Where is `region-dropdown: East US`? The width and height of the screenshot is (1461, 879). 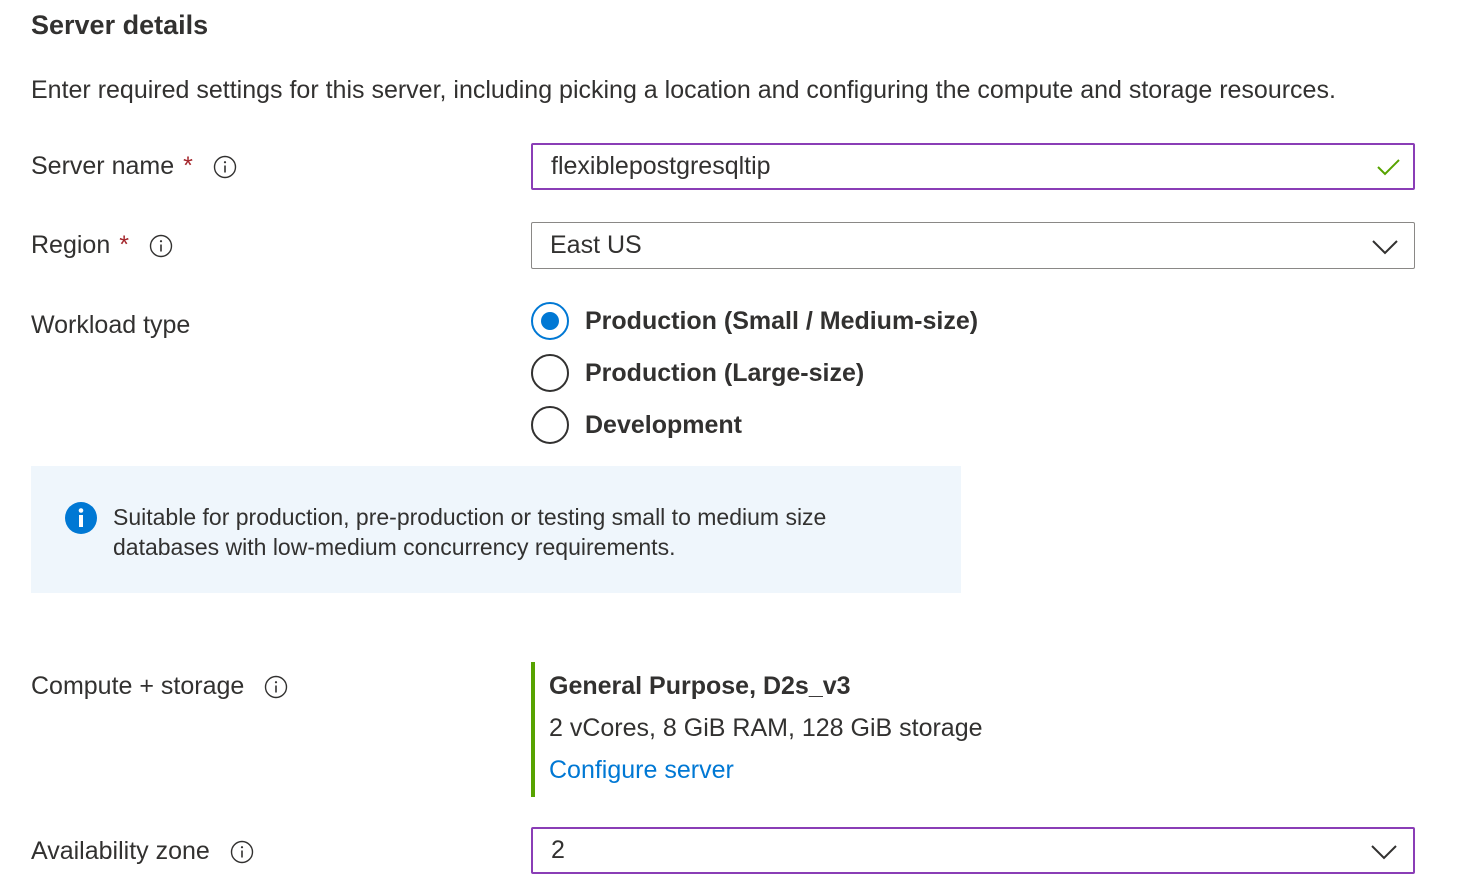 region-dropdown: East US is located at coordinates (973, 245).